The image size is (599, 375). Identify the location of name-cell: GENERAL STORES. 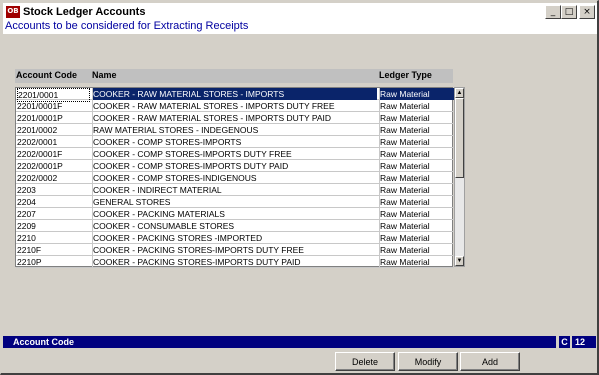
(235, 202).